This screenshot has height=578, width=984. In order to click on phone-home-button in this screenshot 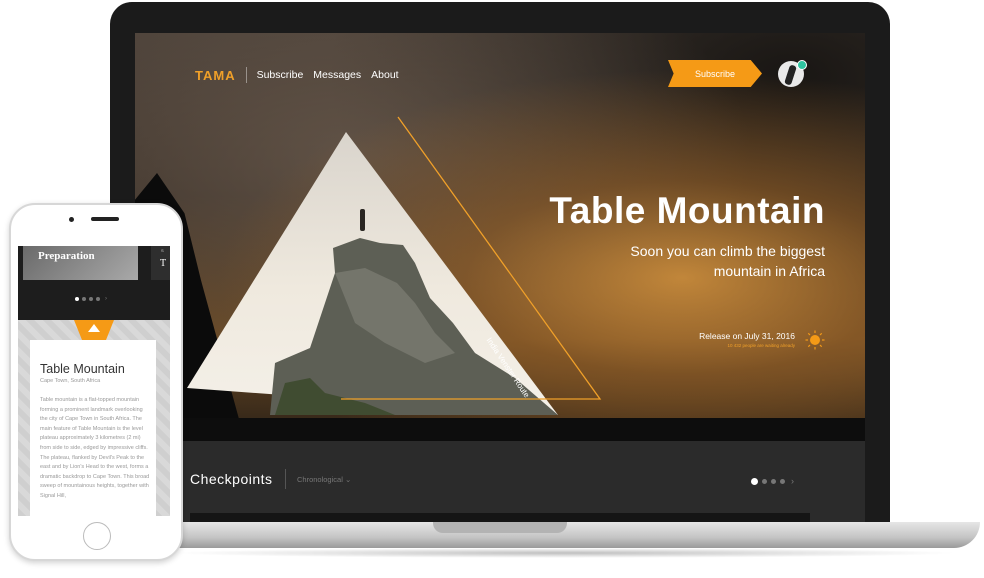, I will do `click(97, 536)`.